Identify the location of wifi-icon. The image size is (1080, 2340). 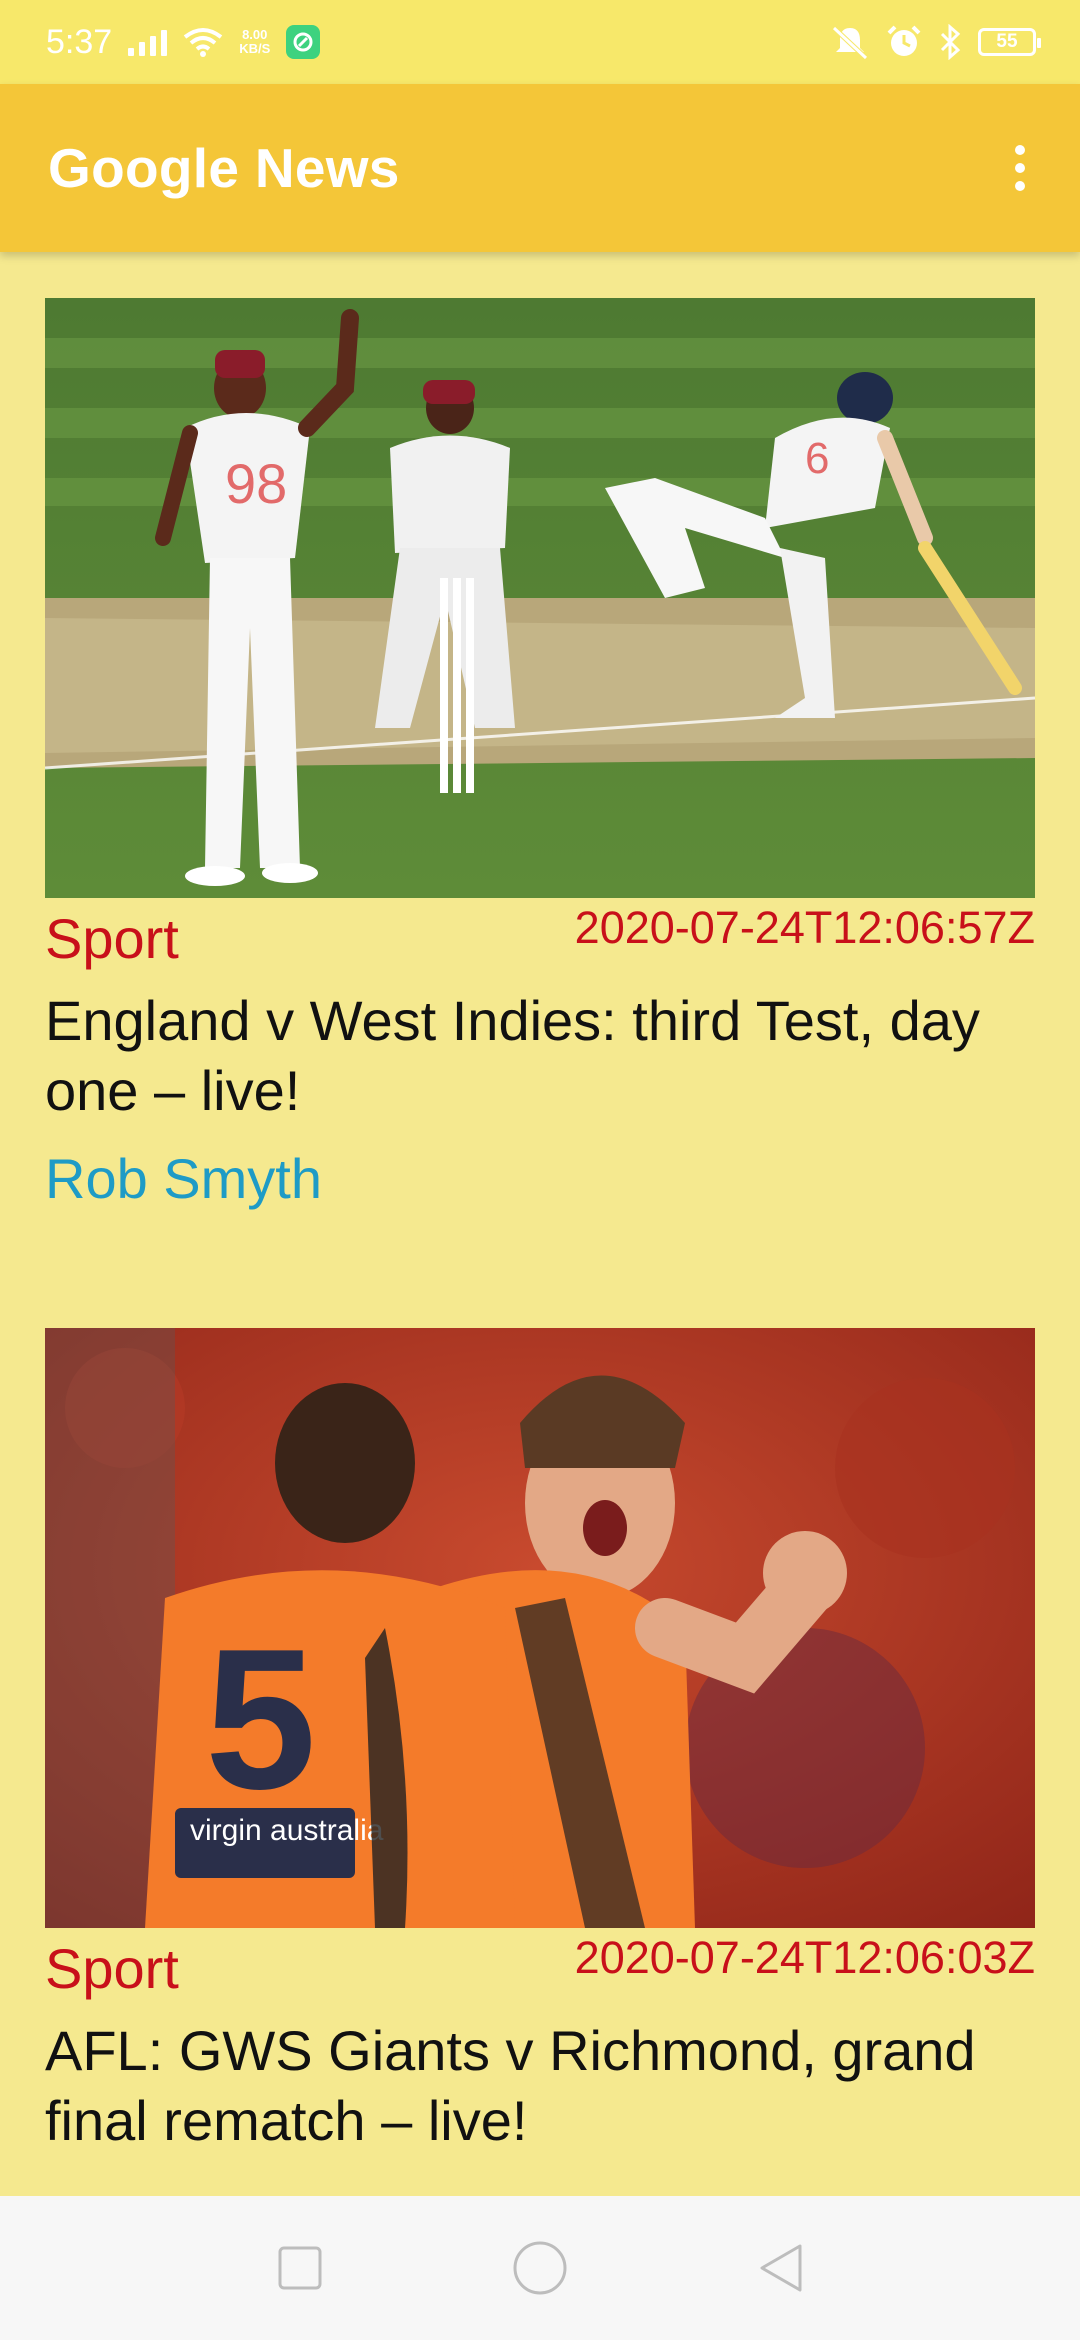
(203, 42).